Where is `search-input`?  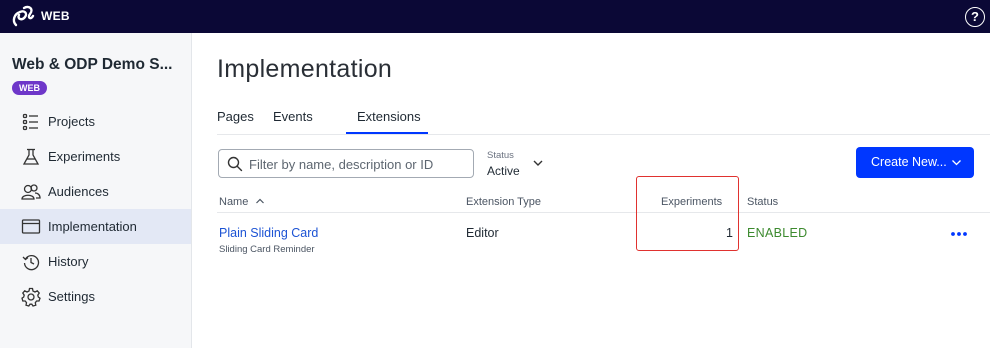
search-input is located at coordinates (358, 164).